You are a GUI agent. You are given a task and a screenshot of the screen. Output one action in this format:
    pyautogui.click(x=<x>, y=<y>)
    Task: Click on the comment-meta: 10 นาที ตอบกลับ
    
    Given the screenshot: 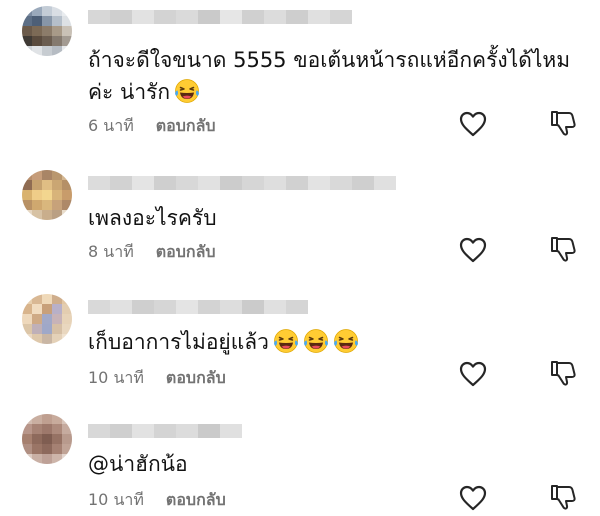 What is the action you would take?
    pyautogui.click(x=157, y=378)
    